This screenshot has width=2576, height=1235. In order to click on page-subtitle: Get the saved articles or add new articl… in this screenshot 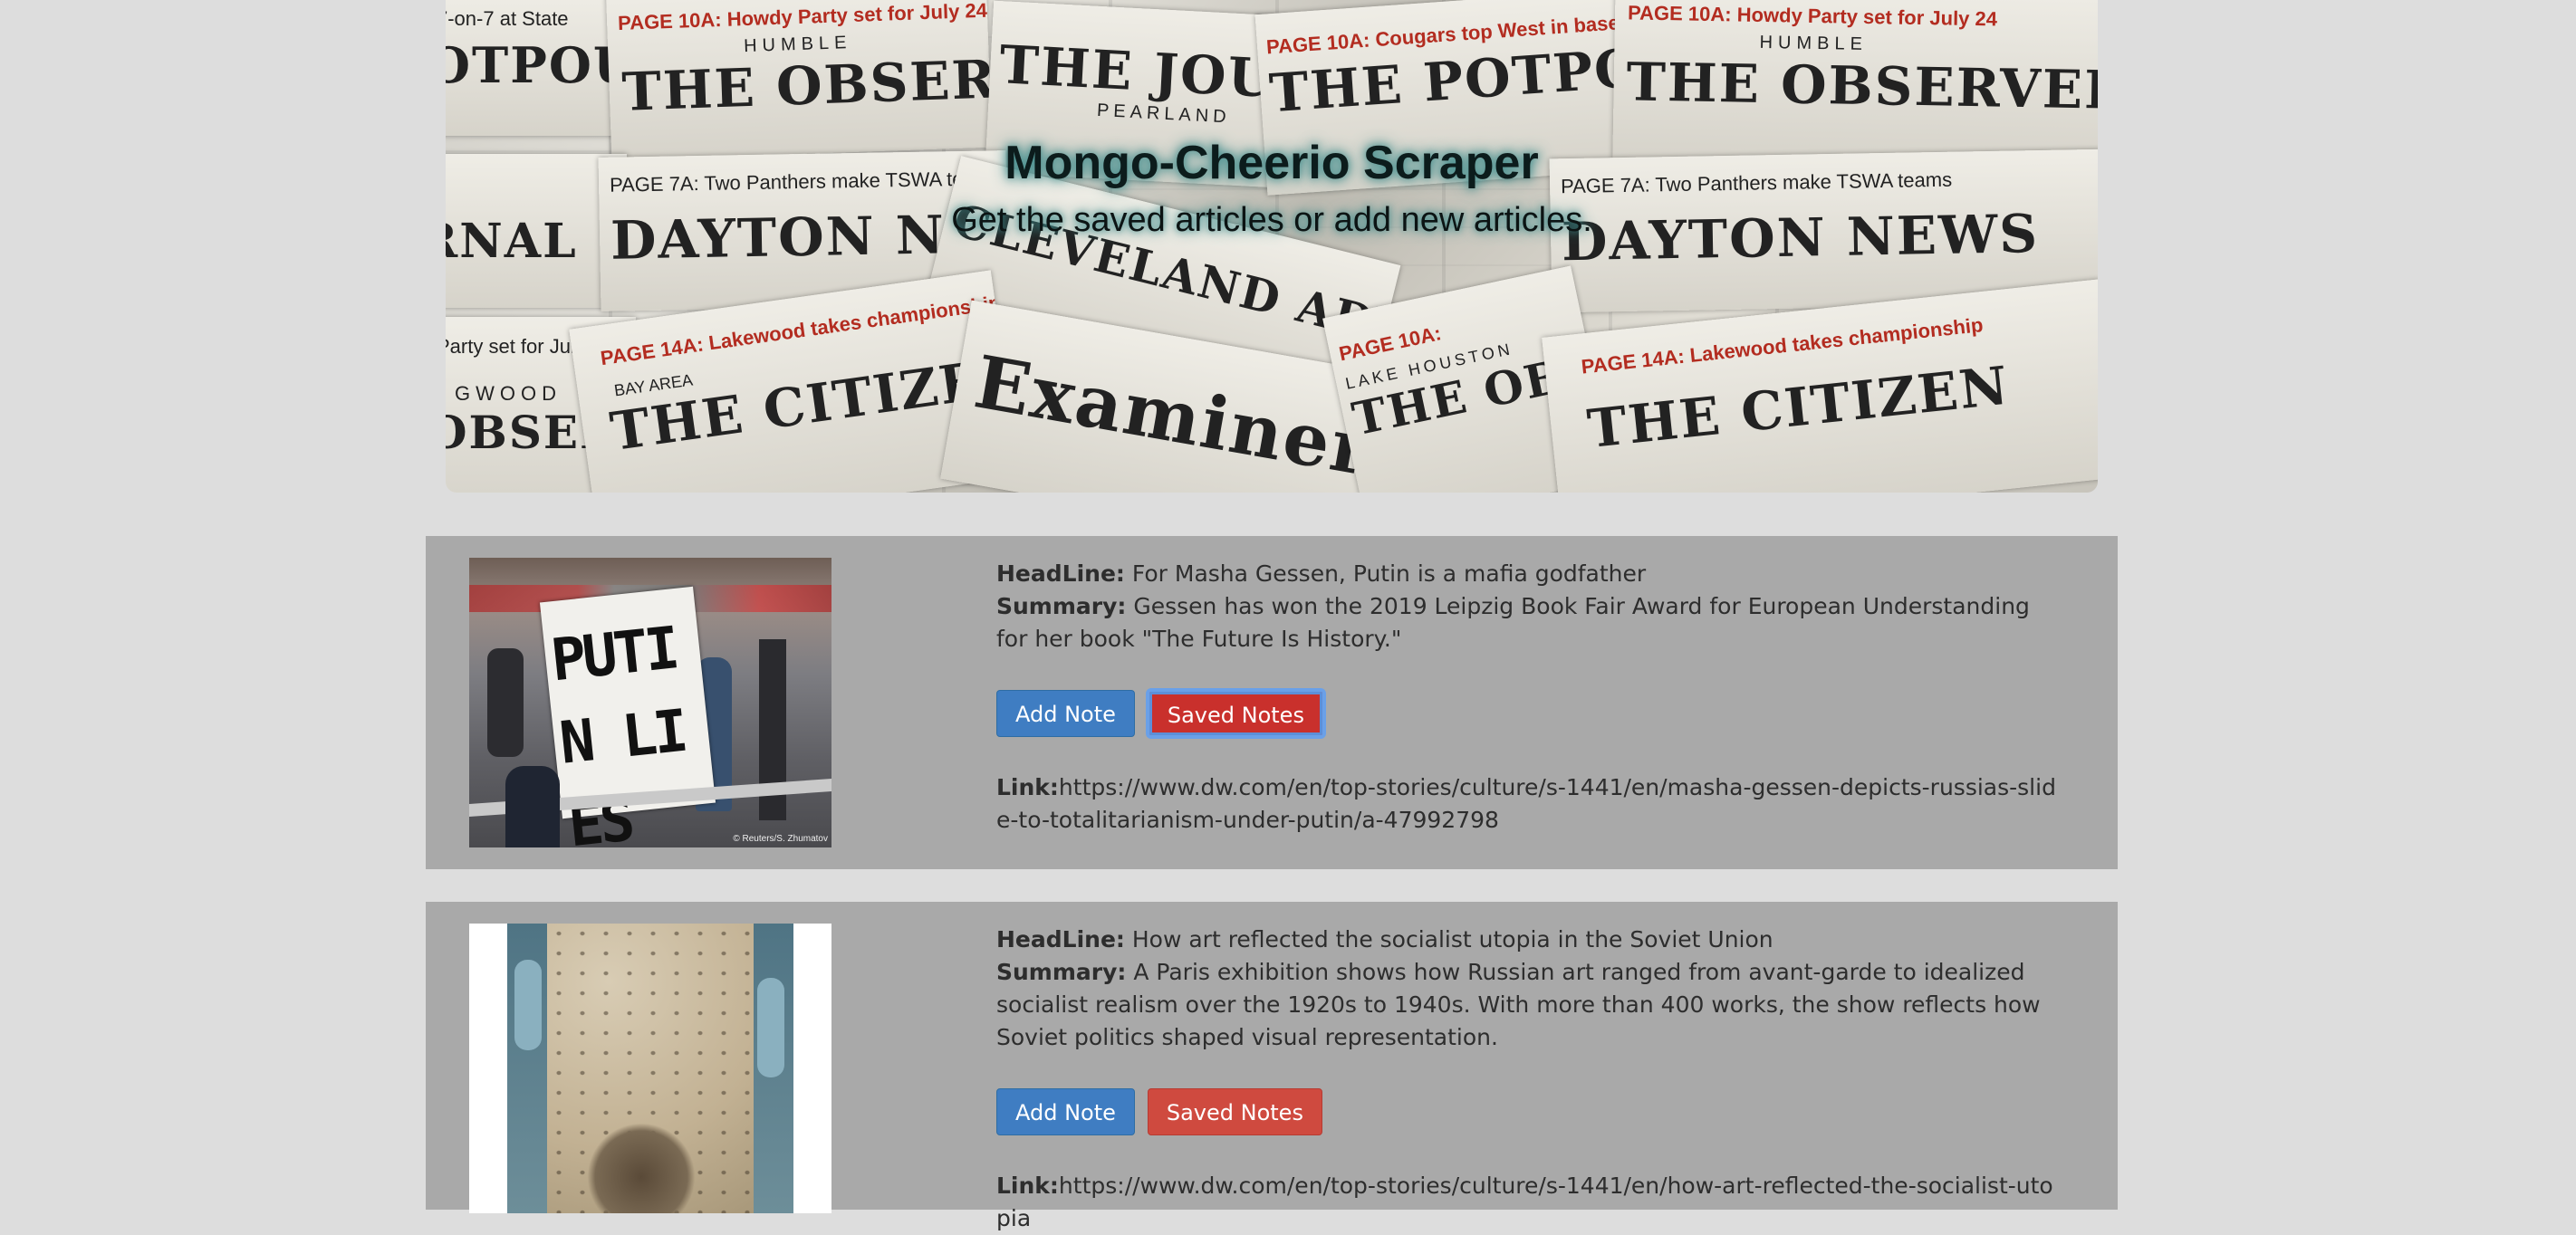, I will do `click(1271, 220)`.